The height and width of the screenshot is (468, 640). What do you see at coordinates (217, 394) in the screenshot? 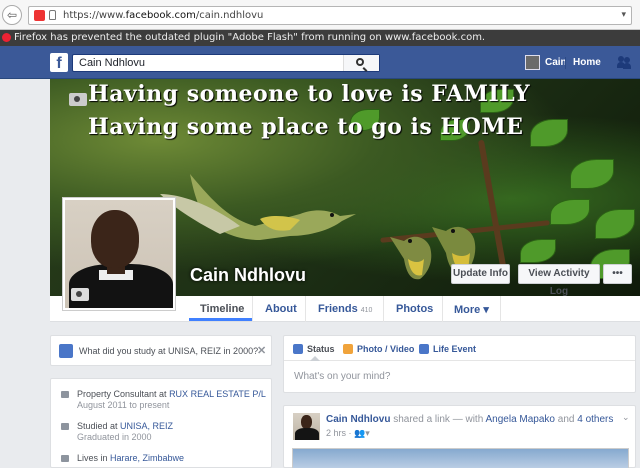
I see `employer-link: RUX REAL ESTATE P/L` at bounding box center [217, 394].